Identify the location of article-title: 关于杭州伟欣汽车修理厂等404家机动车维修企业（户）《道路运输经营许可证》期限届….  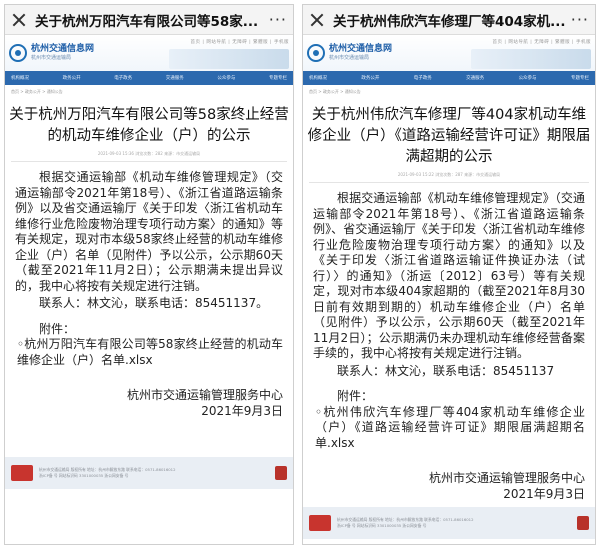
(449, 136).